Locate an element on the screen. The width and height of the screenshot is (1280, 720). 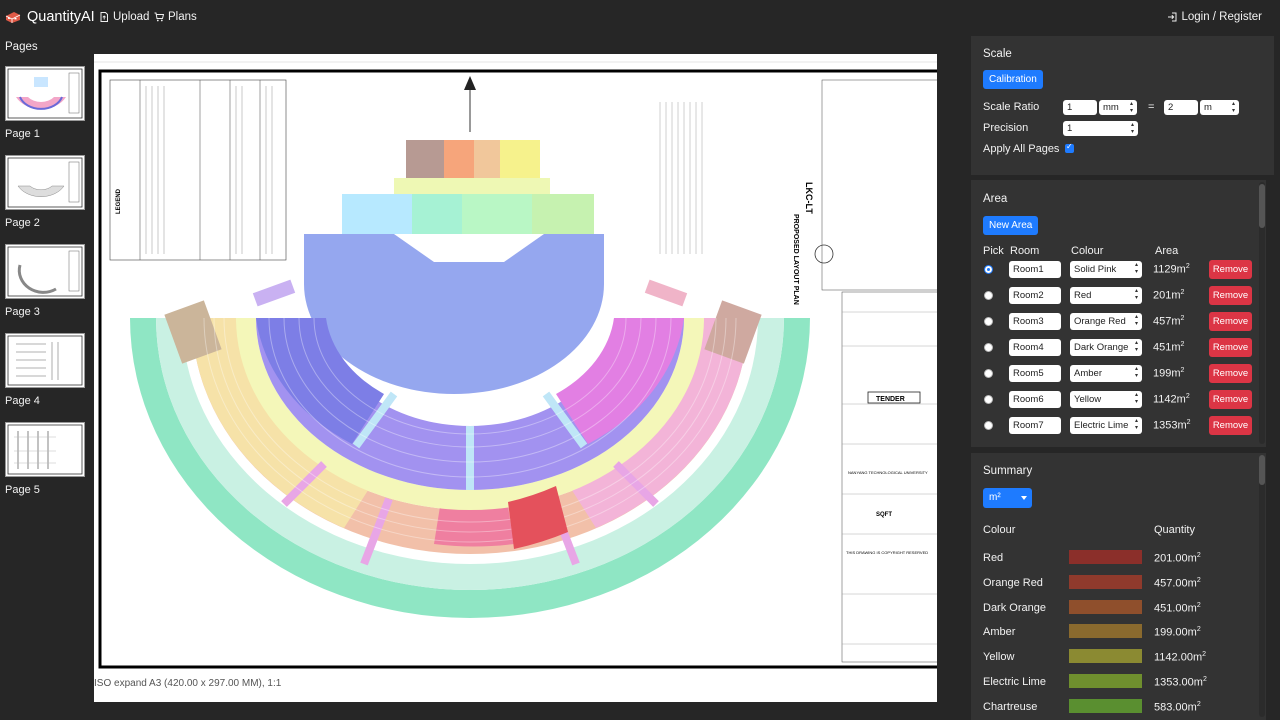
scale-ratio-label: Scale Ratio is located at coordinates (1011, 107).